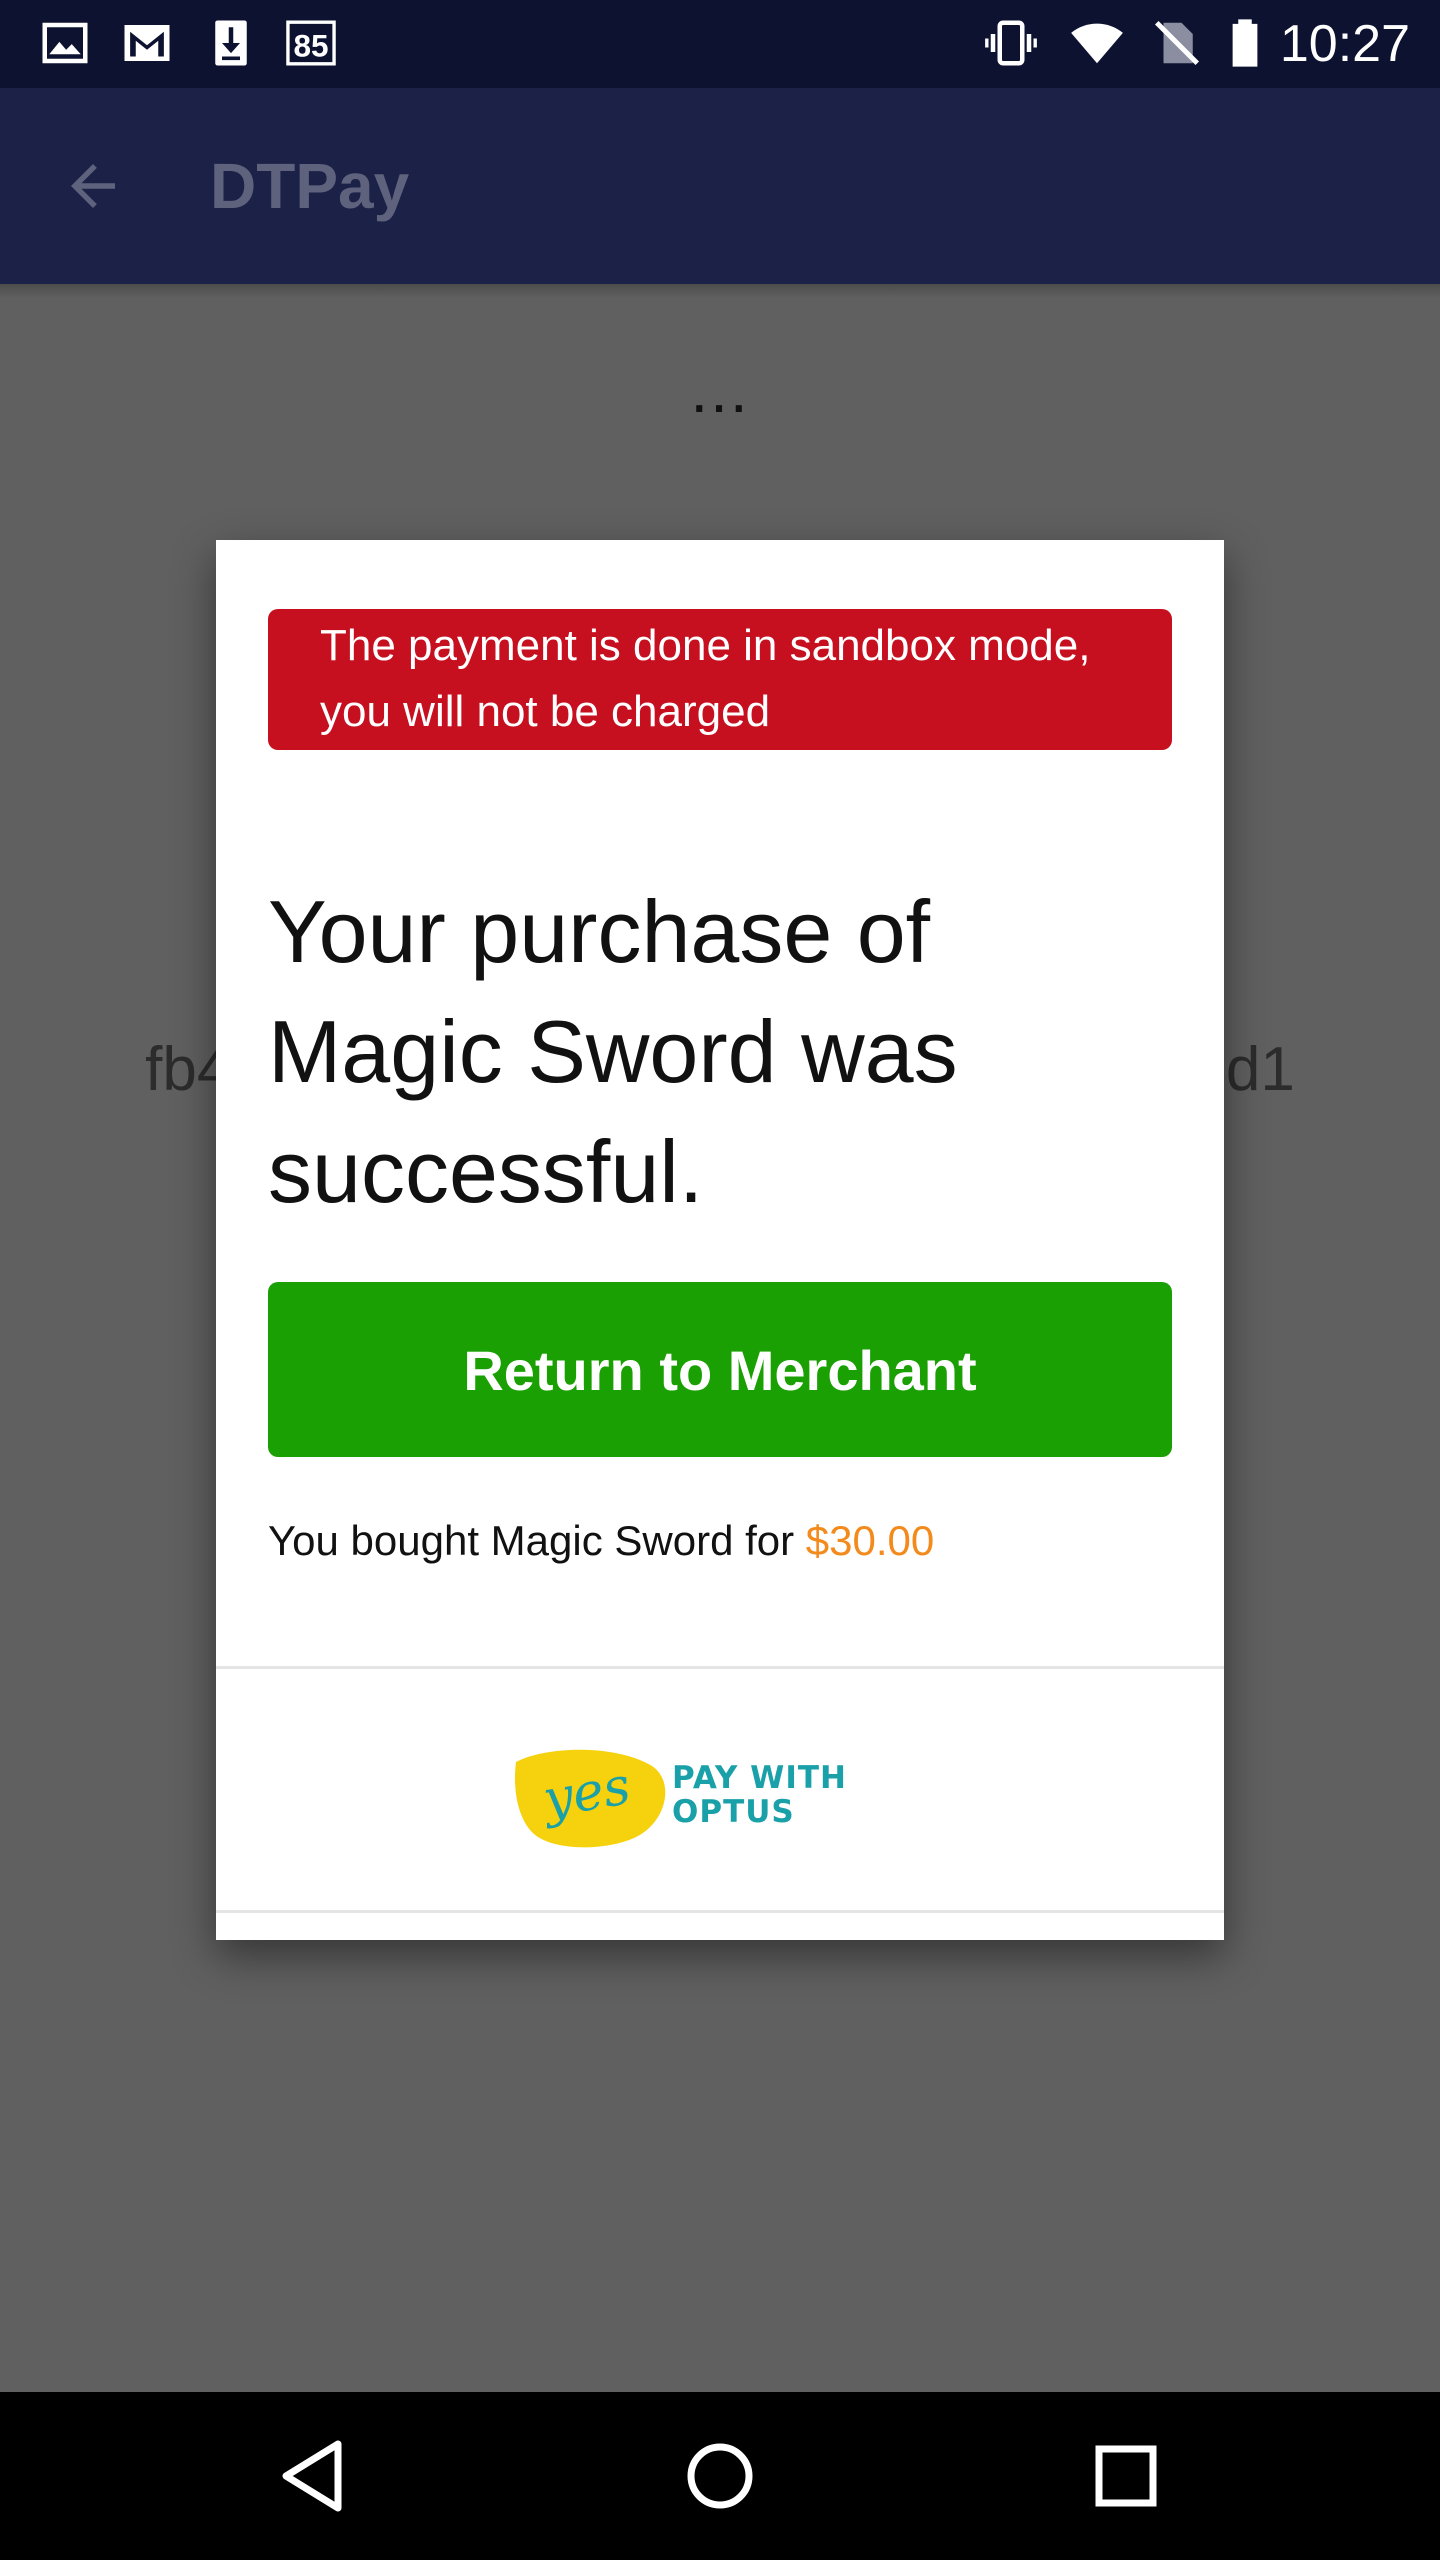 The width and height of the screenshot is (1440, 2560). Describe the element at coordinates (1011, 43) in the screenshot. I see `vibrate-icon` at that location.